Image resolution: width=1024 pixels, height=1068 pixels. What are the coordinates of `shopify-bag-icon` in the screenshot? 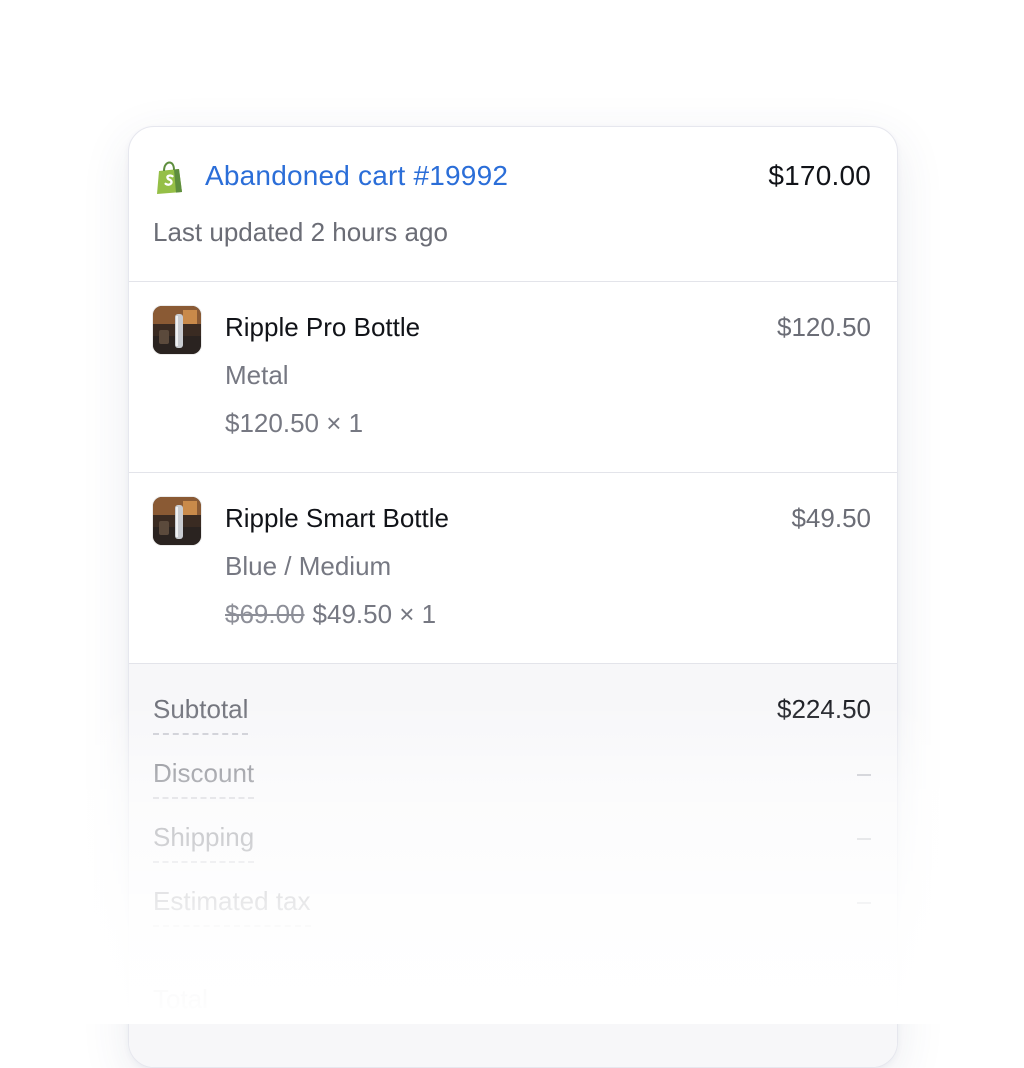 It's located at (169, 177).